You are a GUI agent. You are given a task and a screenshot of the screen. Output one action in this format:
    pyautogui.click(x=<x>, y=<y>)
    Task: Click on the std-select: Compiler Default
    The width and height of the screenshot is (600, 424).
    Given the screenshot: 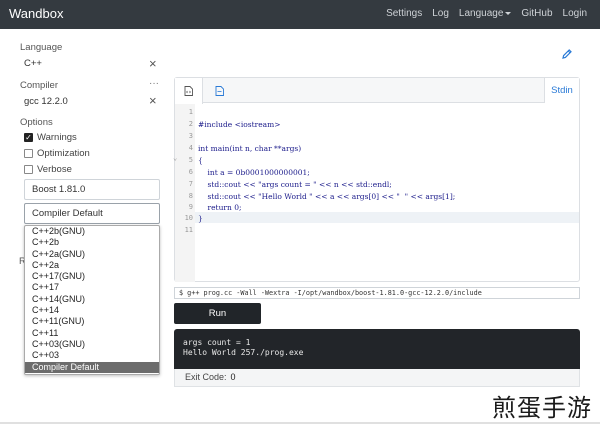 What is the action you would take?
    pyautogui.click(x=92, y=213)
    